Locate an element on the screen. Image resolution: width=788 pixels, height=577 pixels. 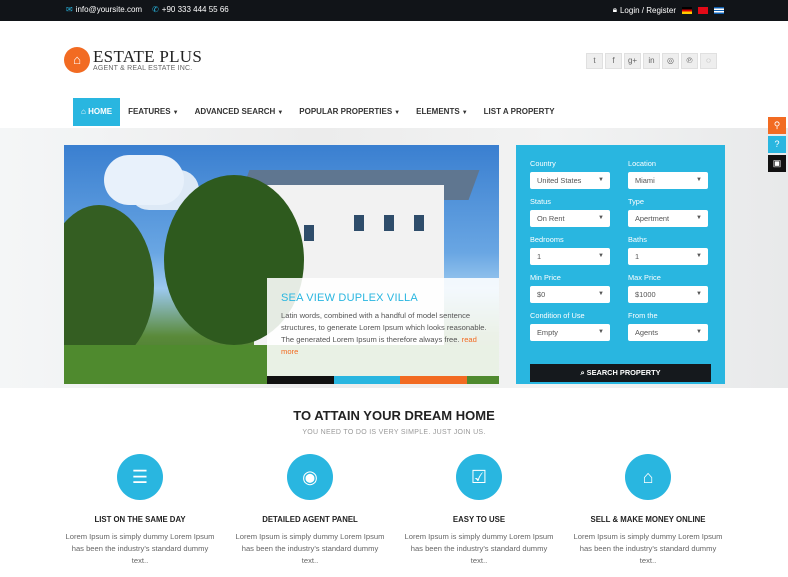
max-price-value: $1000 is located at coordinates (645, 294).